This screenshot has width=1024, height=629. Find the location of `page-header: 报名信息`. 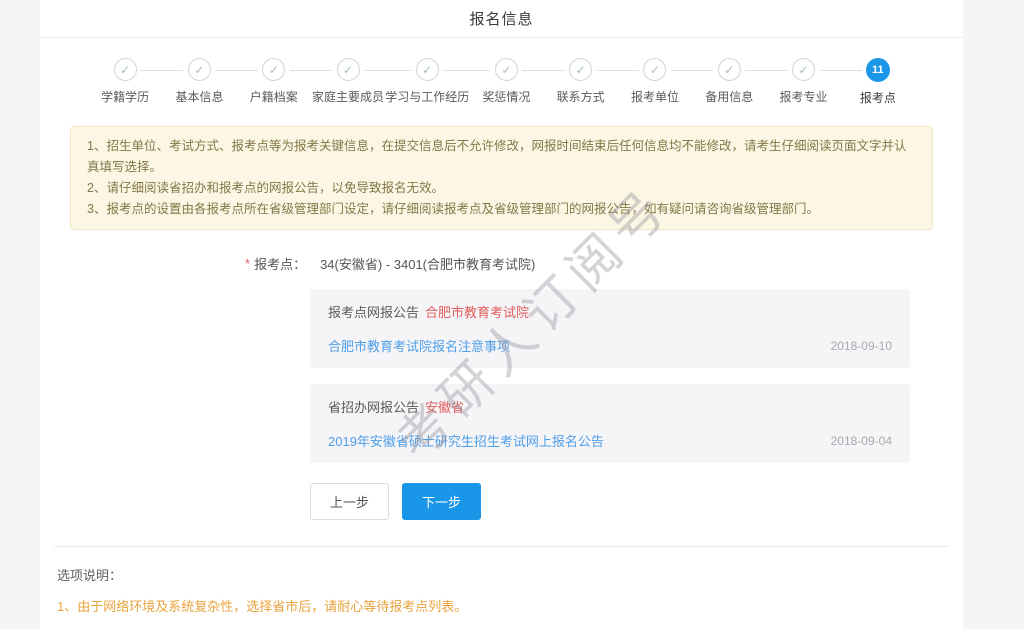

page-header: 报名信息 is located at coordinates (501, 19).